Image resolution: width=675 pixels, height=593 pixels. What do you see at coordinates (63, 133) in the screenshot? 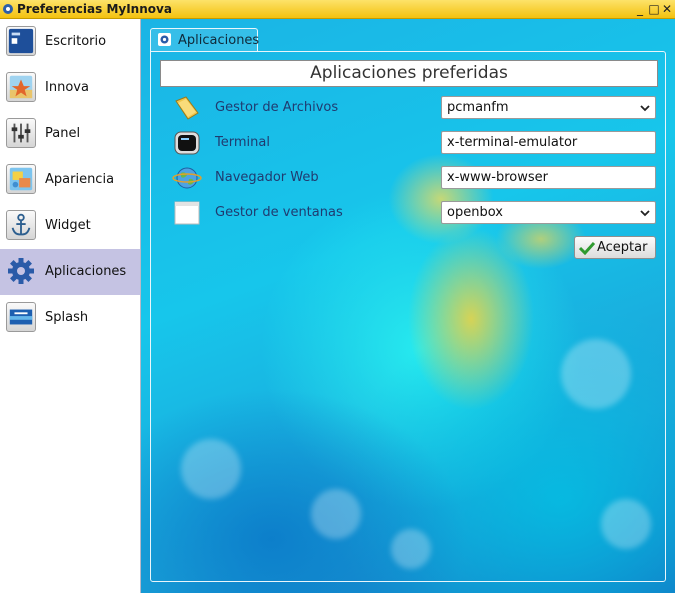
I see `sidebar-item-label: Panel` at bounding box center [63, 133].